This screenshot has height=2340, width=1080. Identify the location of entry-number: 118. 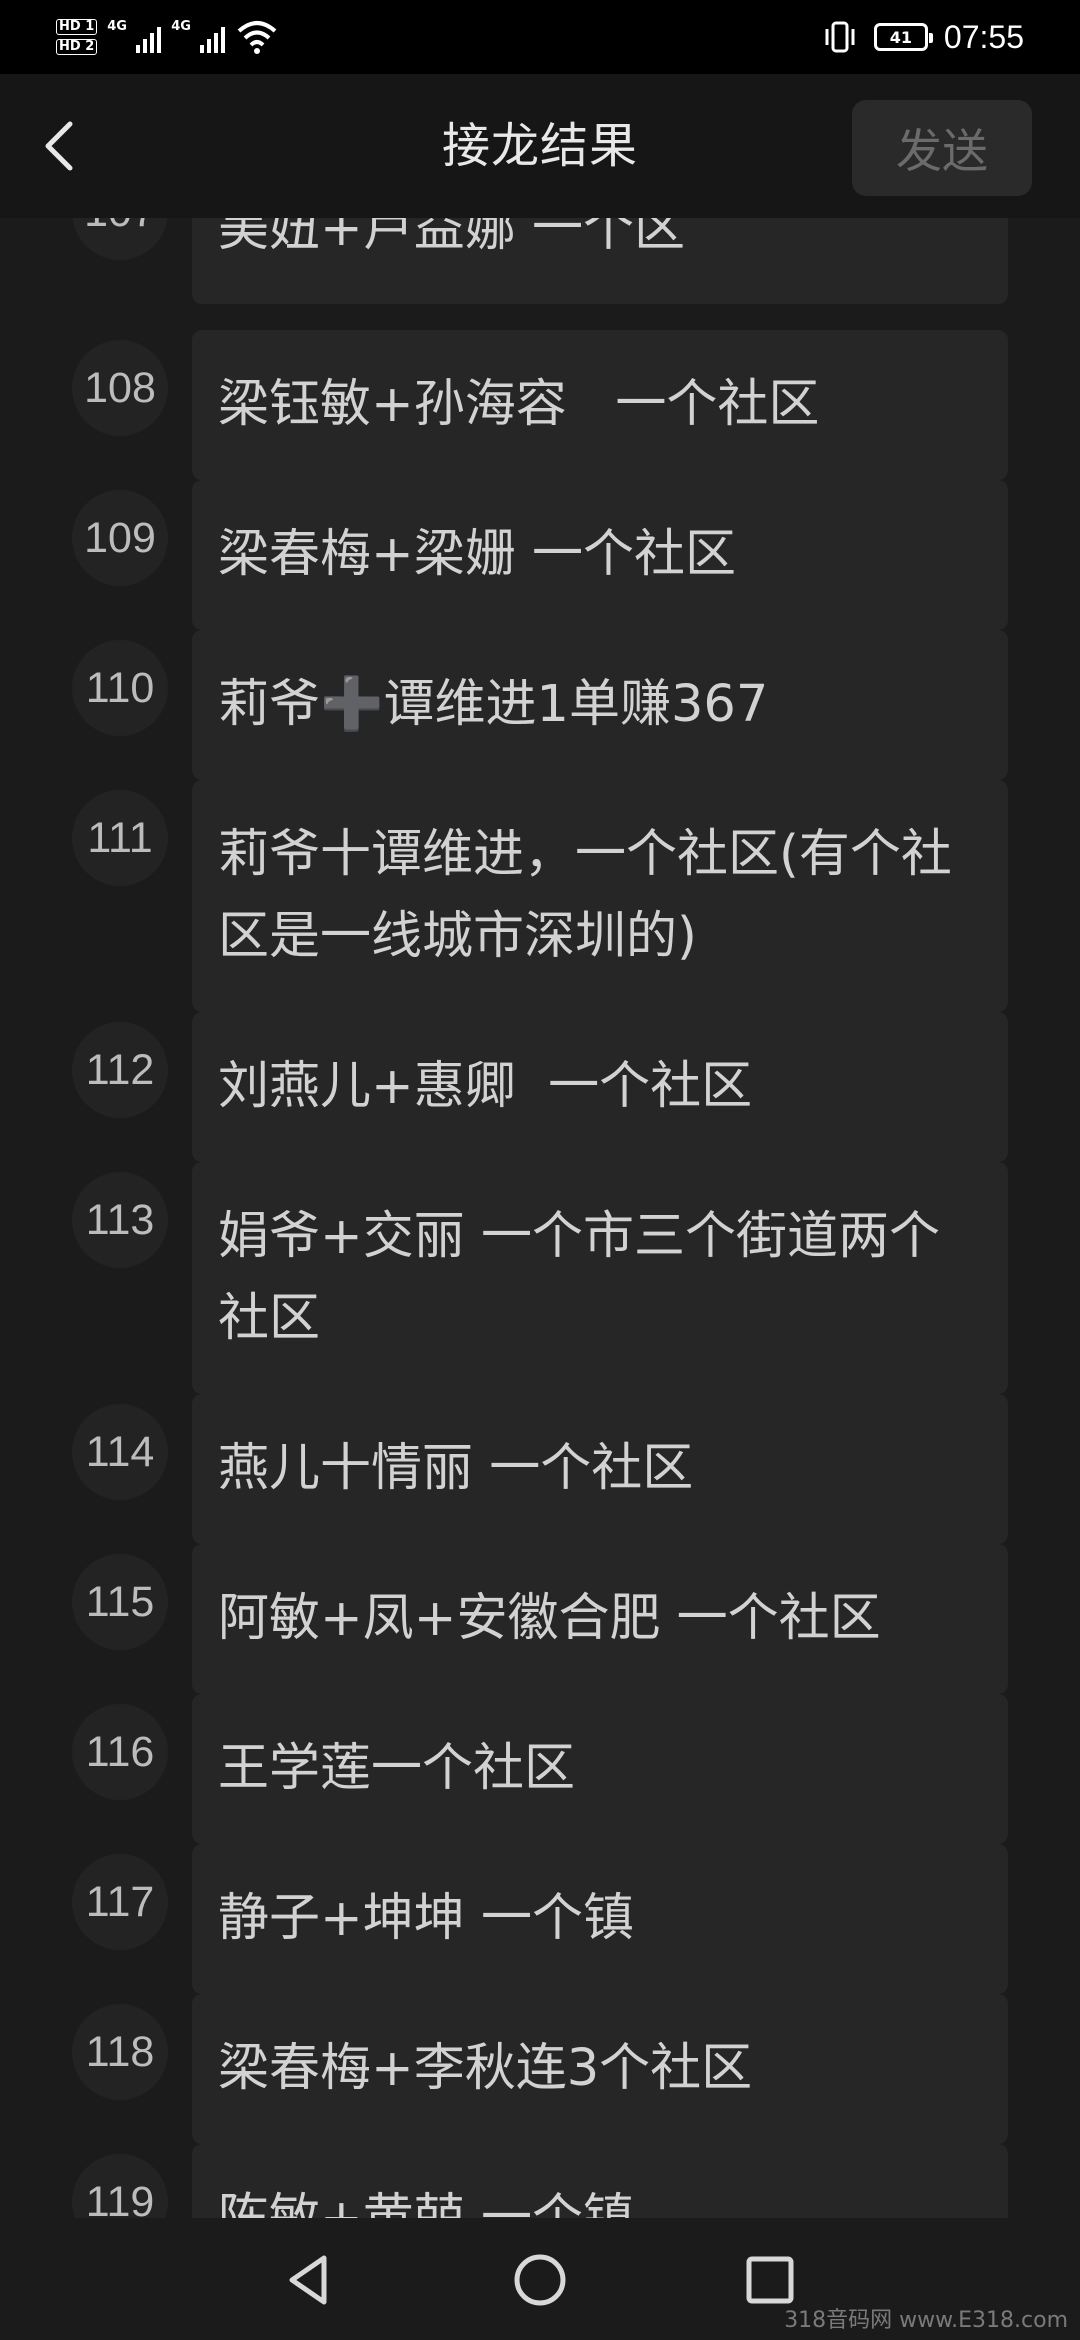
(120, 2052).